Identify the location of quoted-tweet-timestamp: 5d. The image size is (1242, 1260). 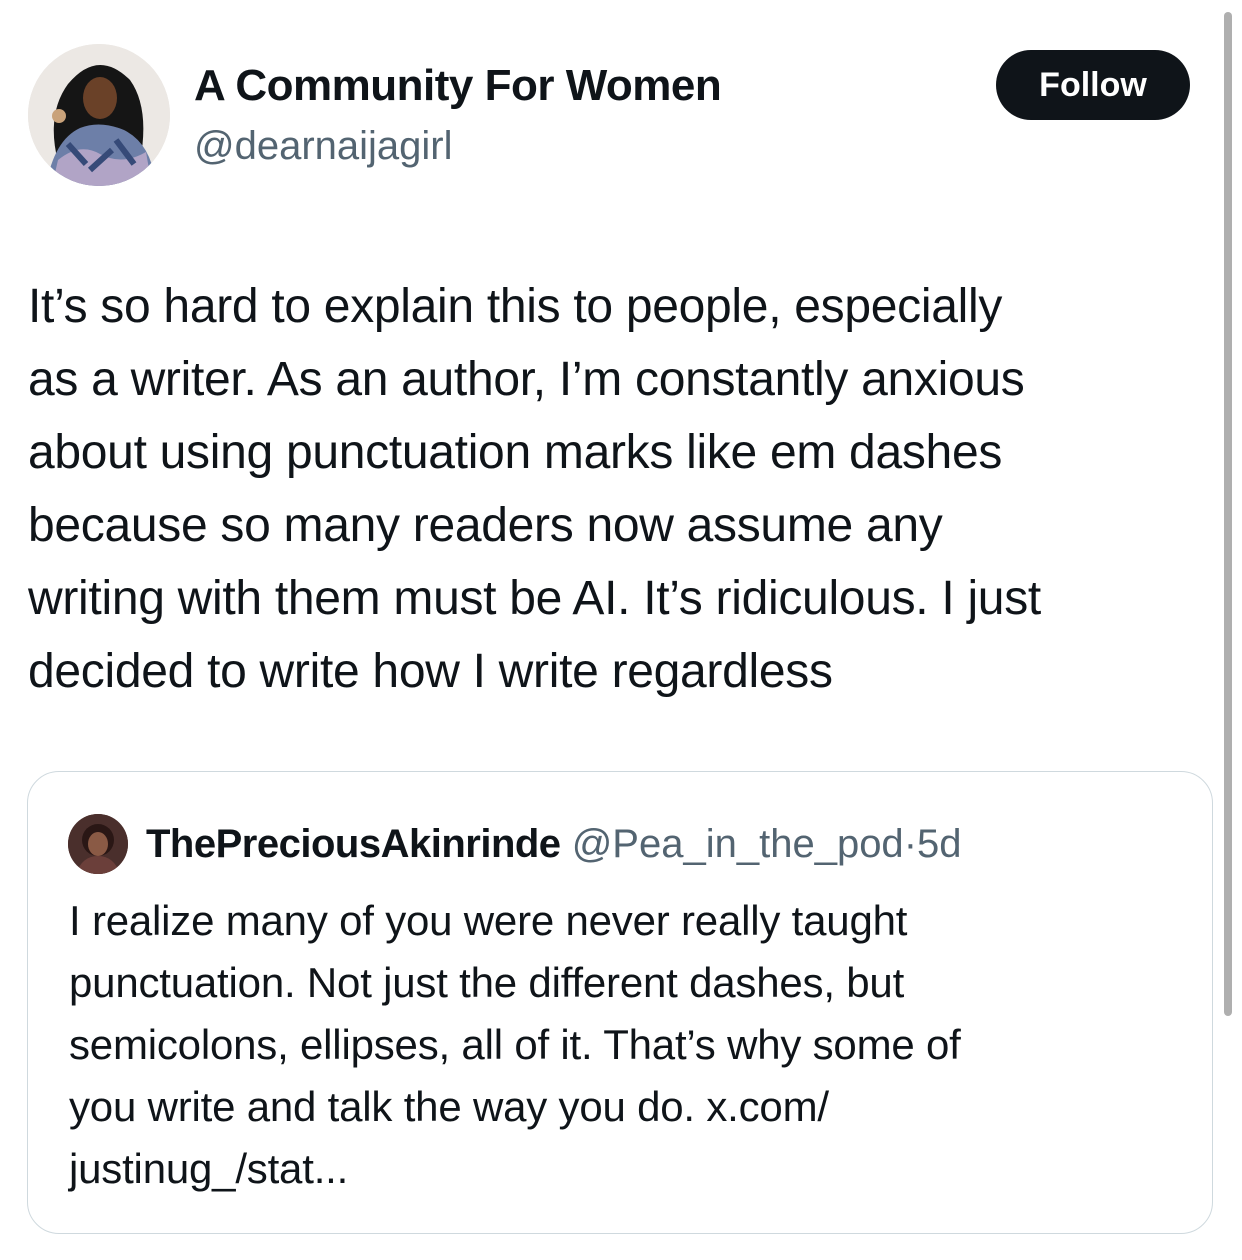
(939, 844).